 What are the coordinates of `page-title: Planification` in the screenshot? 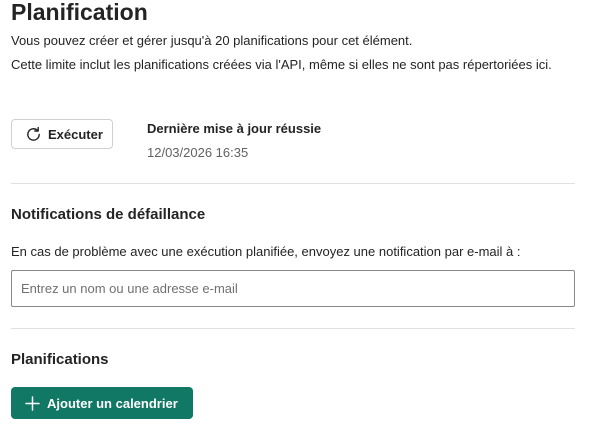 It's located at (79, 12).